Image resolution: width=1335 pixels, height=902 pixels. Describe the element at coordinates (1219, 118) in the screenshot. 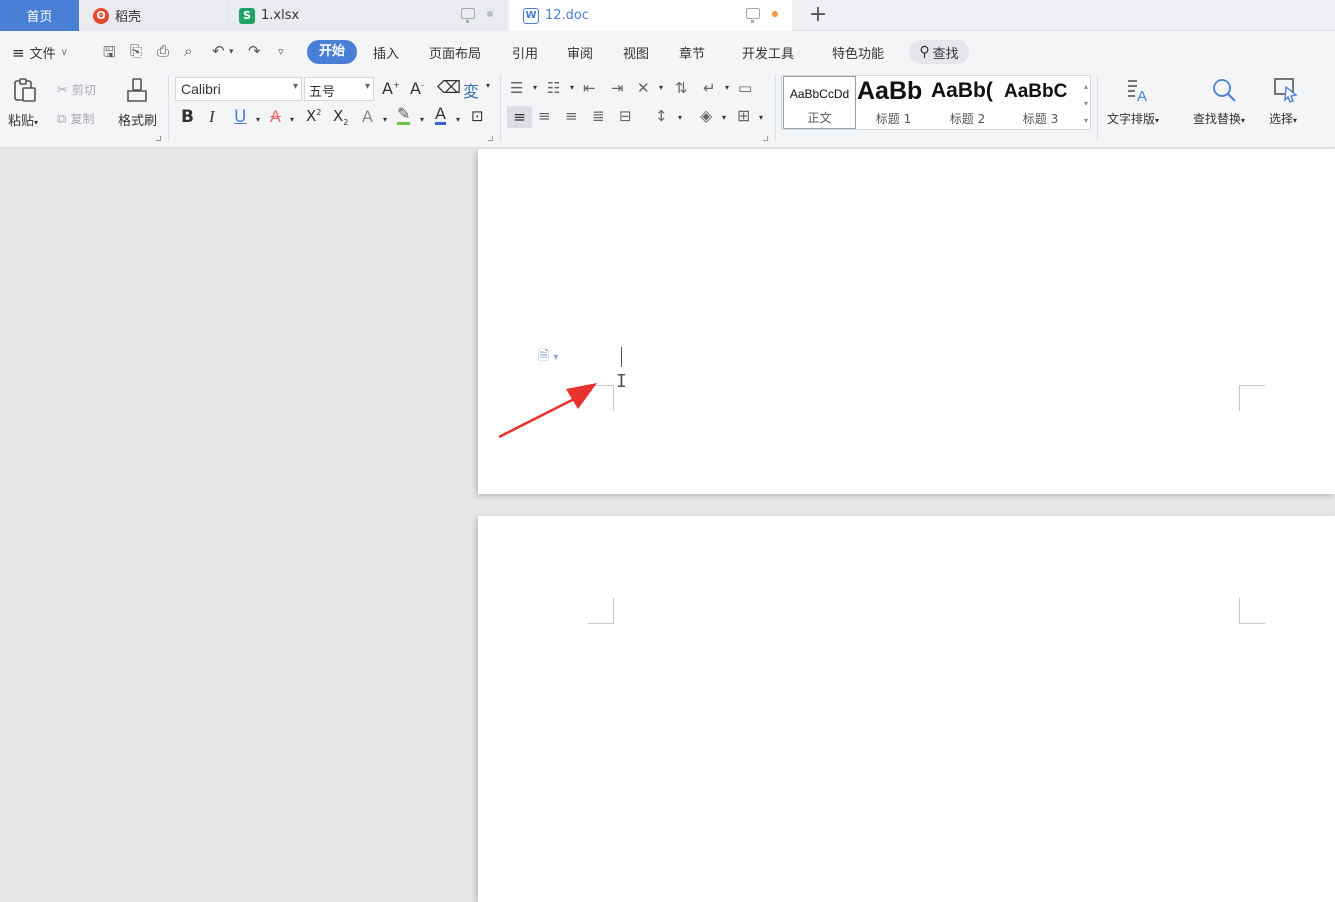

I see `find-replace-button: 查找替换▾` at that location.